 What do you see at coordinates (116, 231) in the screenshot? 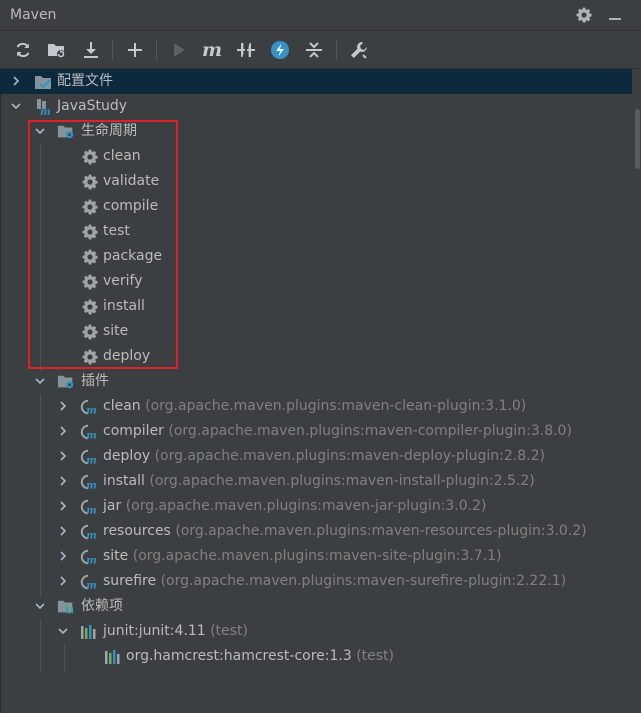
I see `tree-item-label: test` at bounding box center [116, 231].